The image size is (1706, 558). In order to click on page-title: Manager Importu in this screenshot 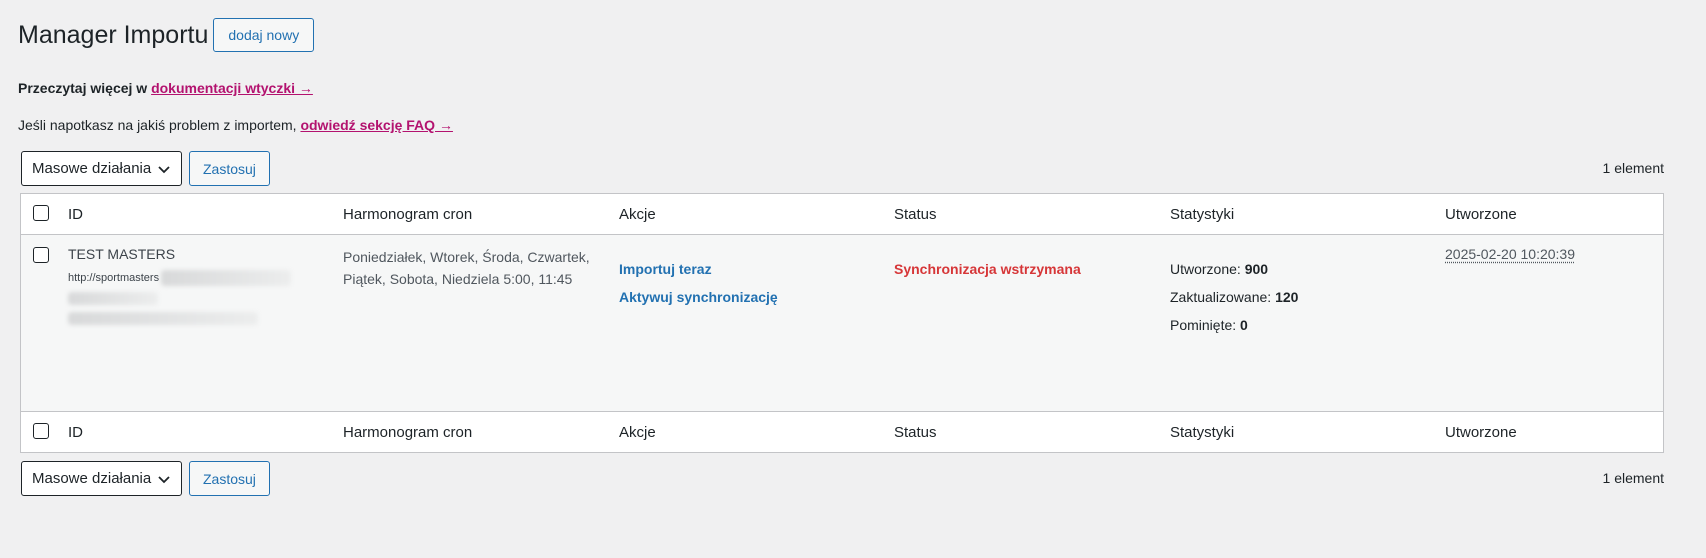, I will do `click(113, 34)`.